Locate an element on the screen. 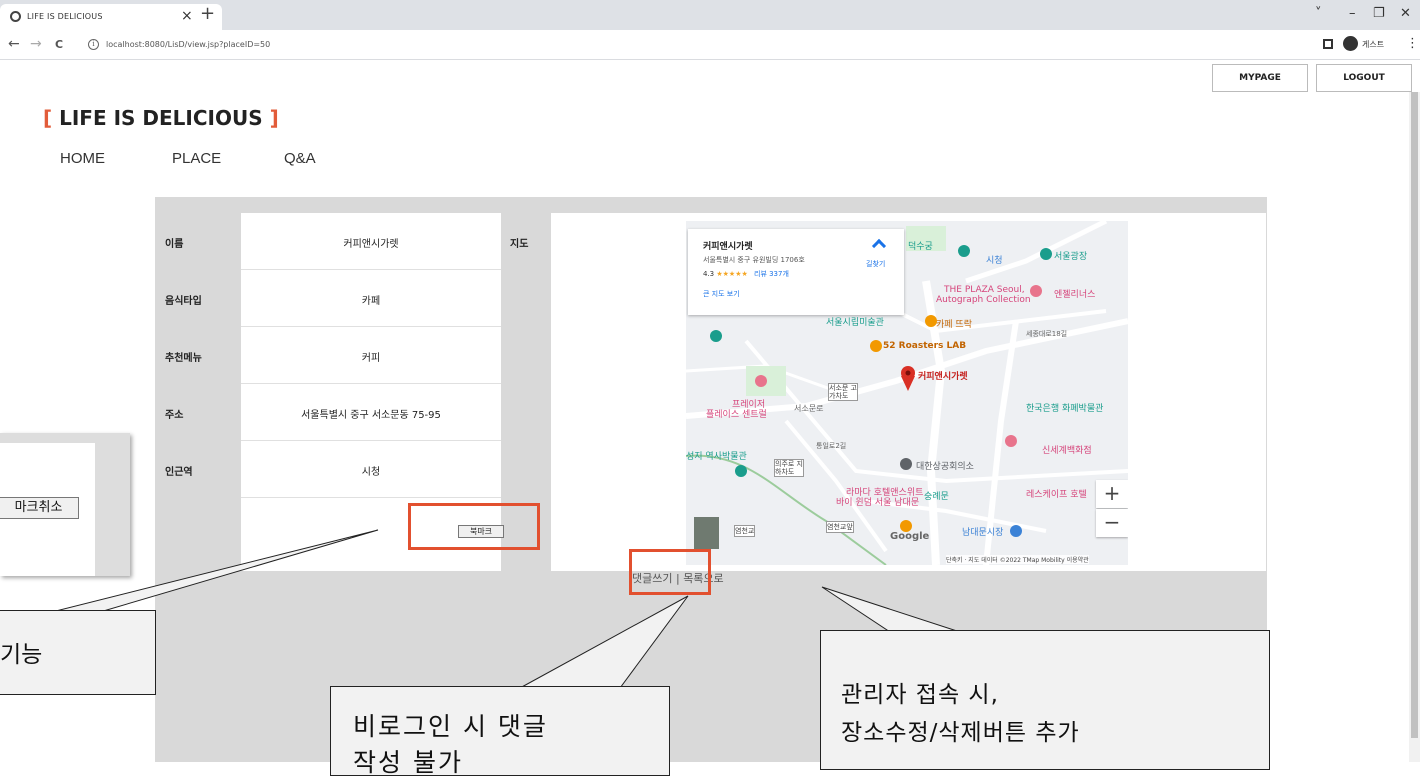 This screenshot has width=1420, height=779. admin-callout-line1: 관리자 접속 시, is located at coordinates (920, 695).